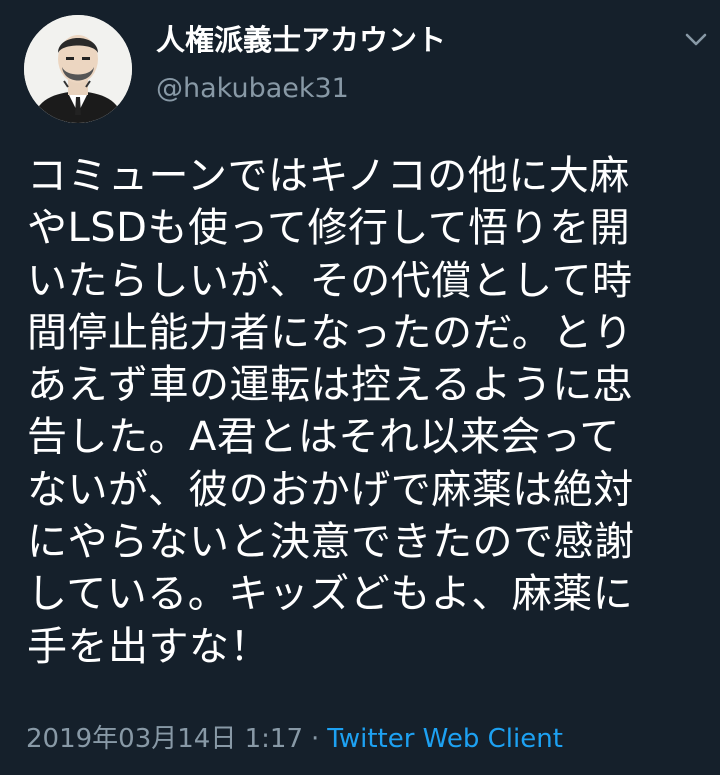 Image resolution: width=720 pixels, height=775 pixels. I want to click on chevron-down-icon, so click(696, 39).